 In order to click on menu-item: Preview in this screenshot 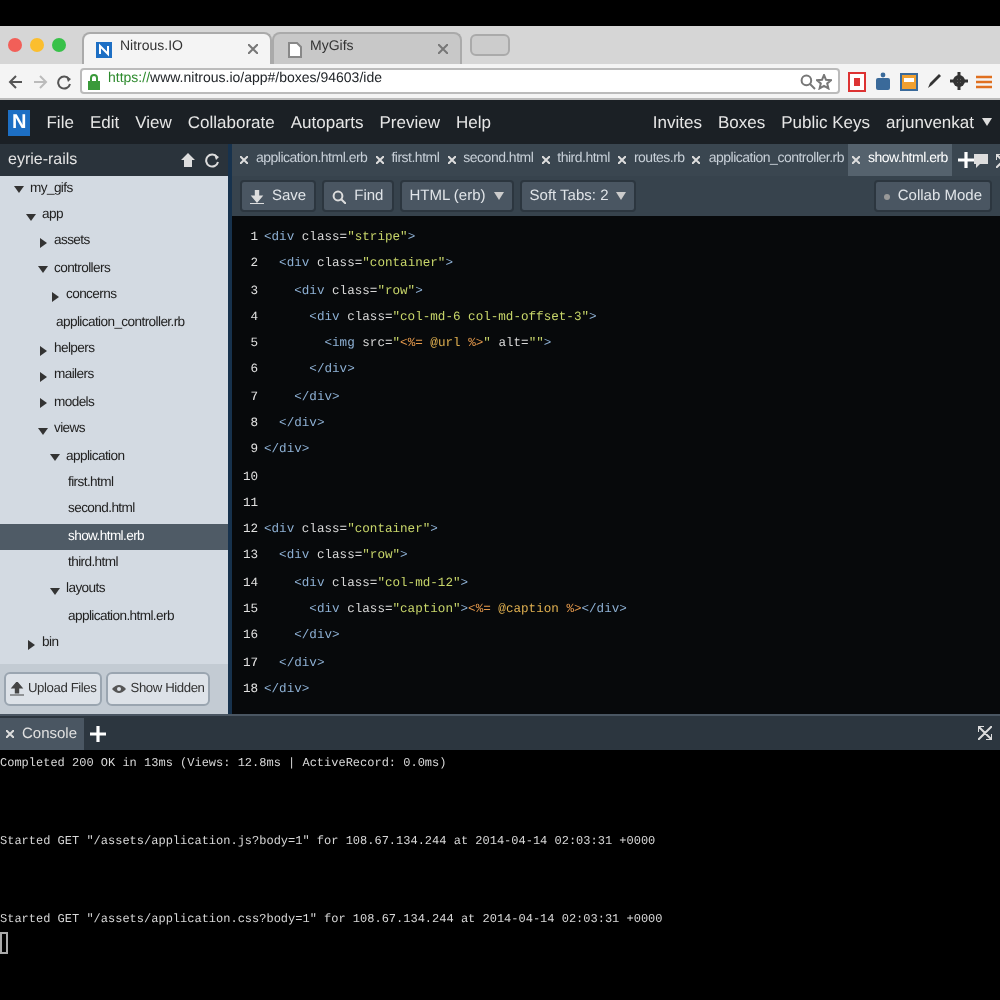, I will do `click(409, 122)`.